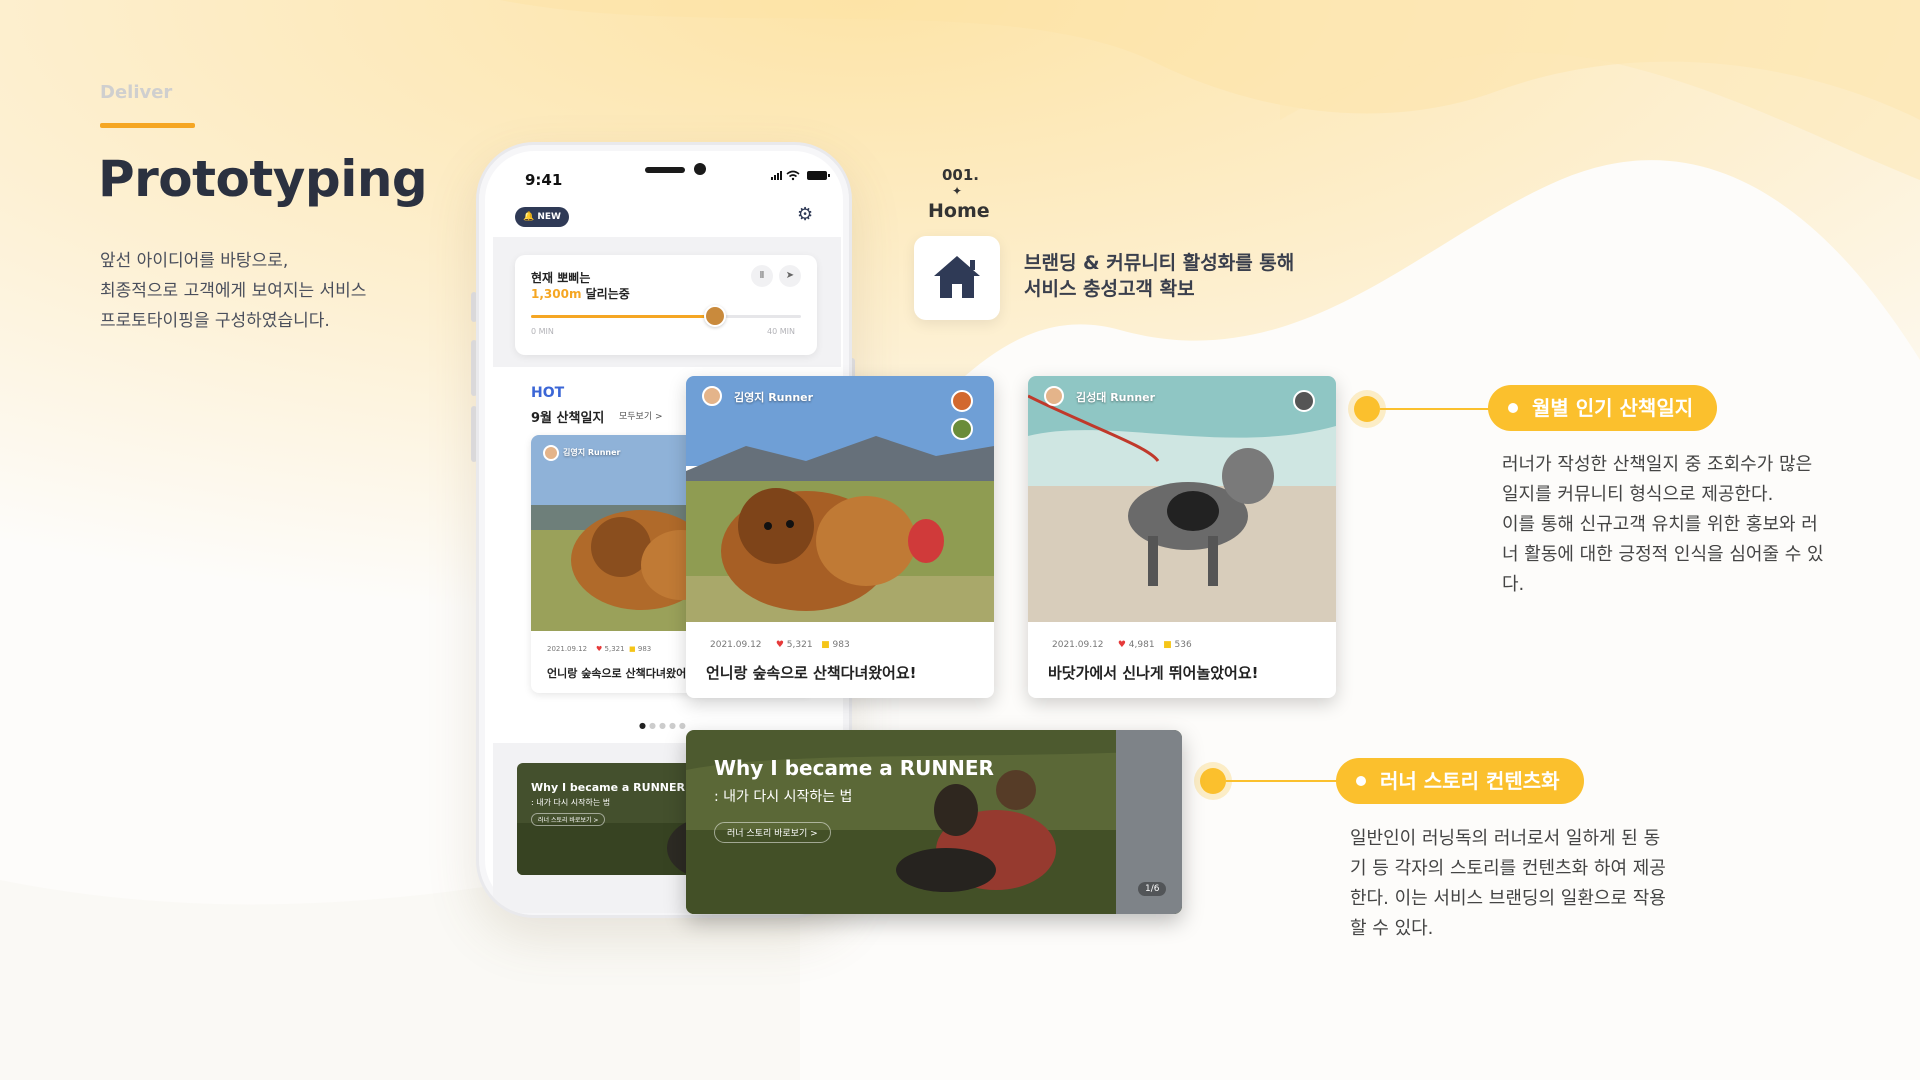 The image size is (1920, 1080). What do you see at coordinates (136, 92) in the screenshot?
I see `section-tag: Deliver` at bounding box center [136, 92].